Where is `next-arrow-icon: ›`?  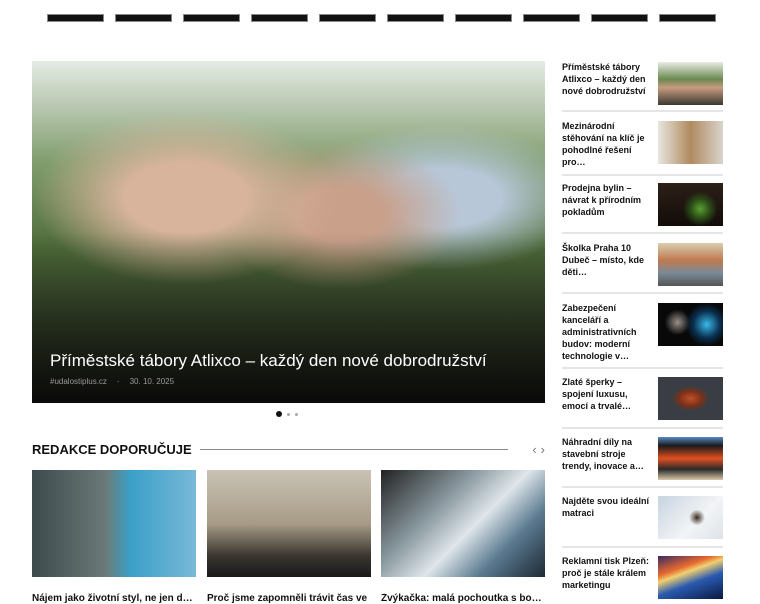 next-arrow-icon: › is located at coordinates (543, 449).